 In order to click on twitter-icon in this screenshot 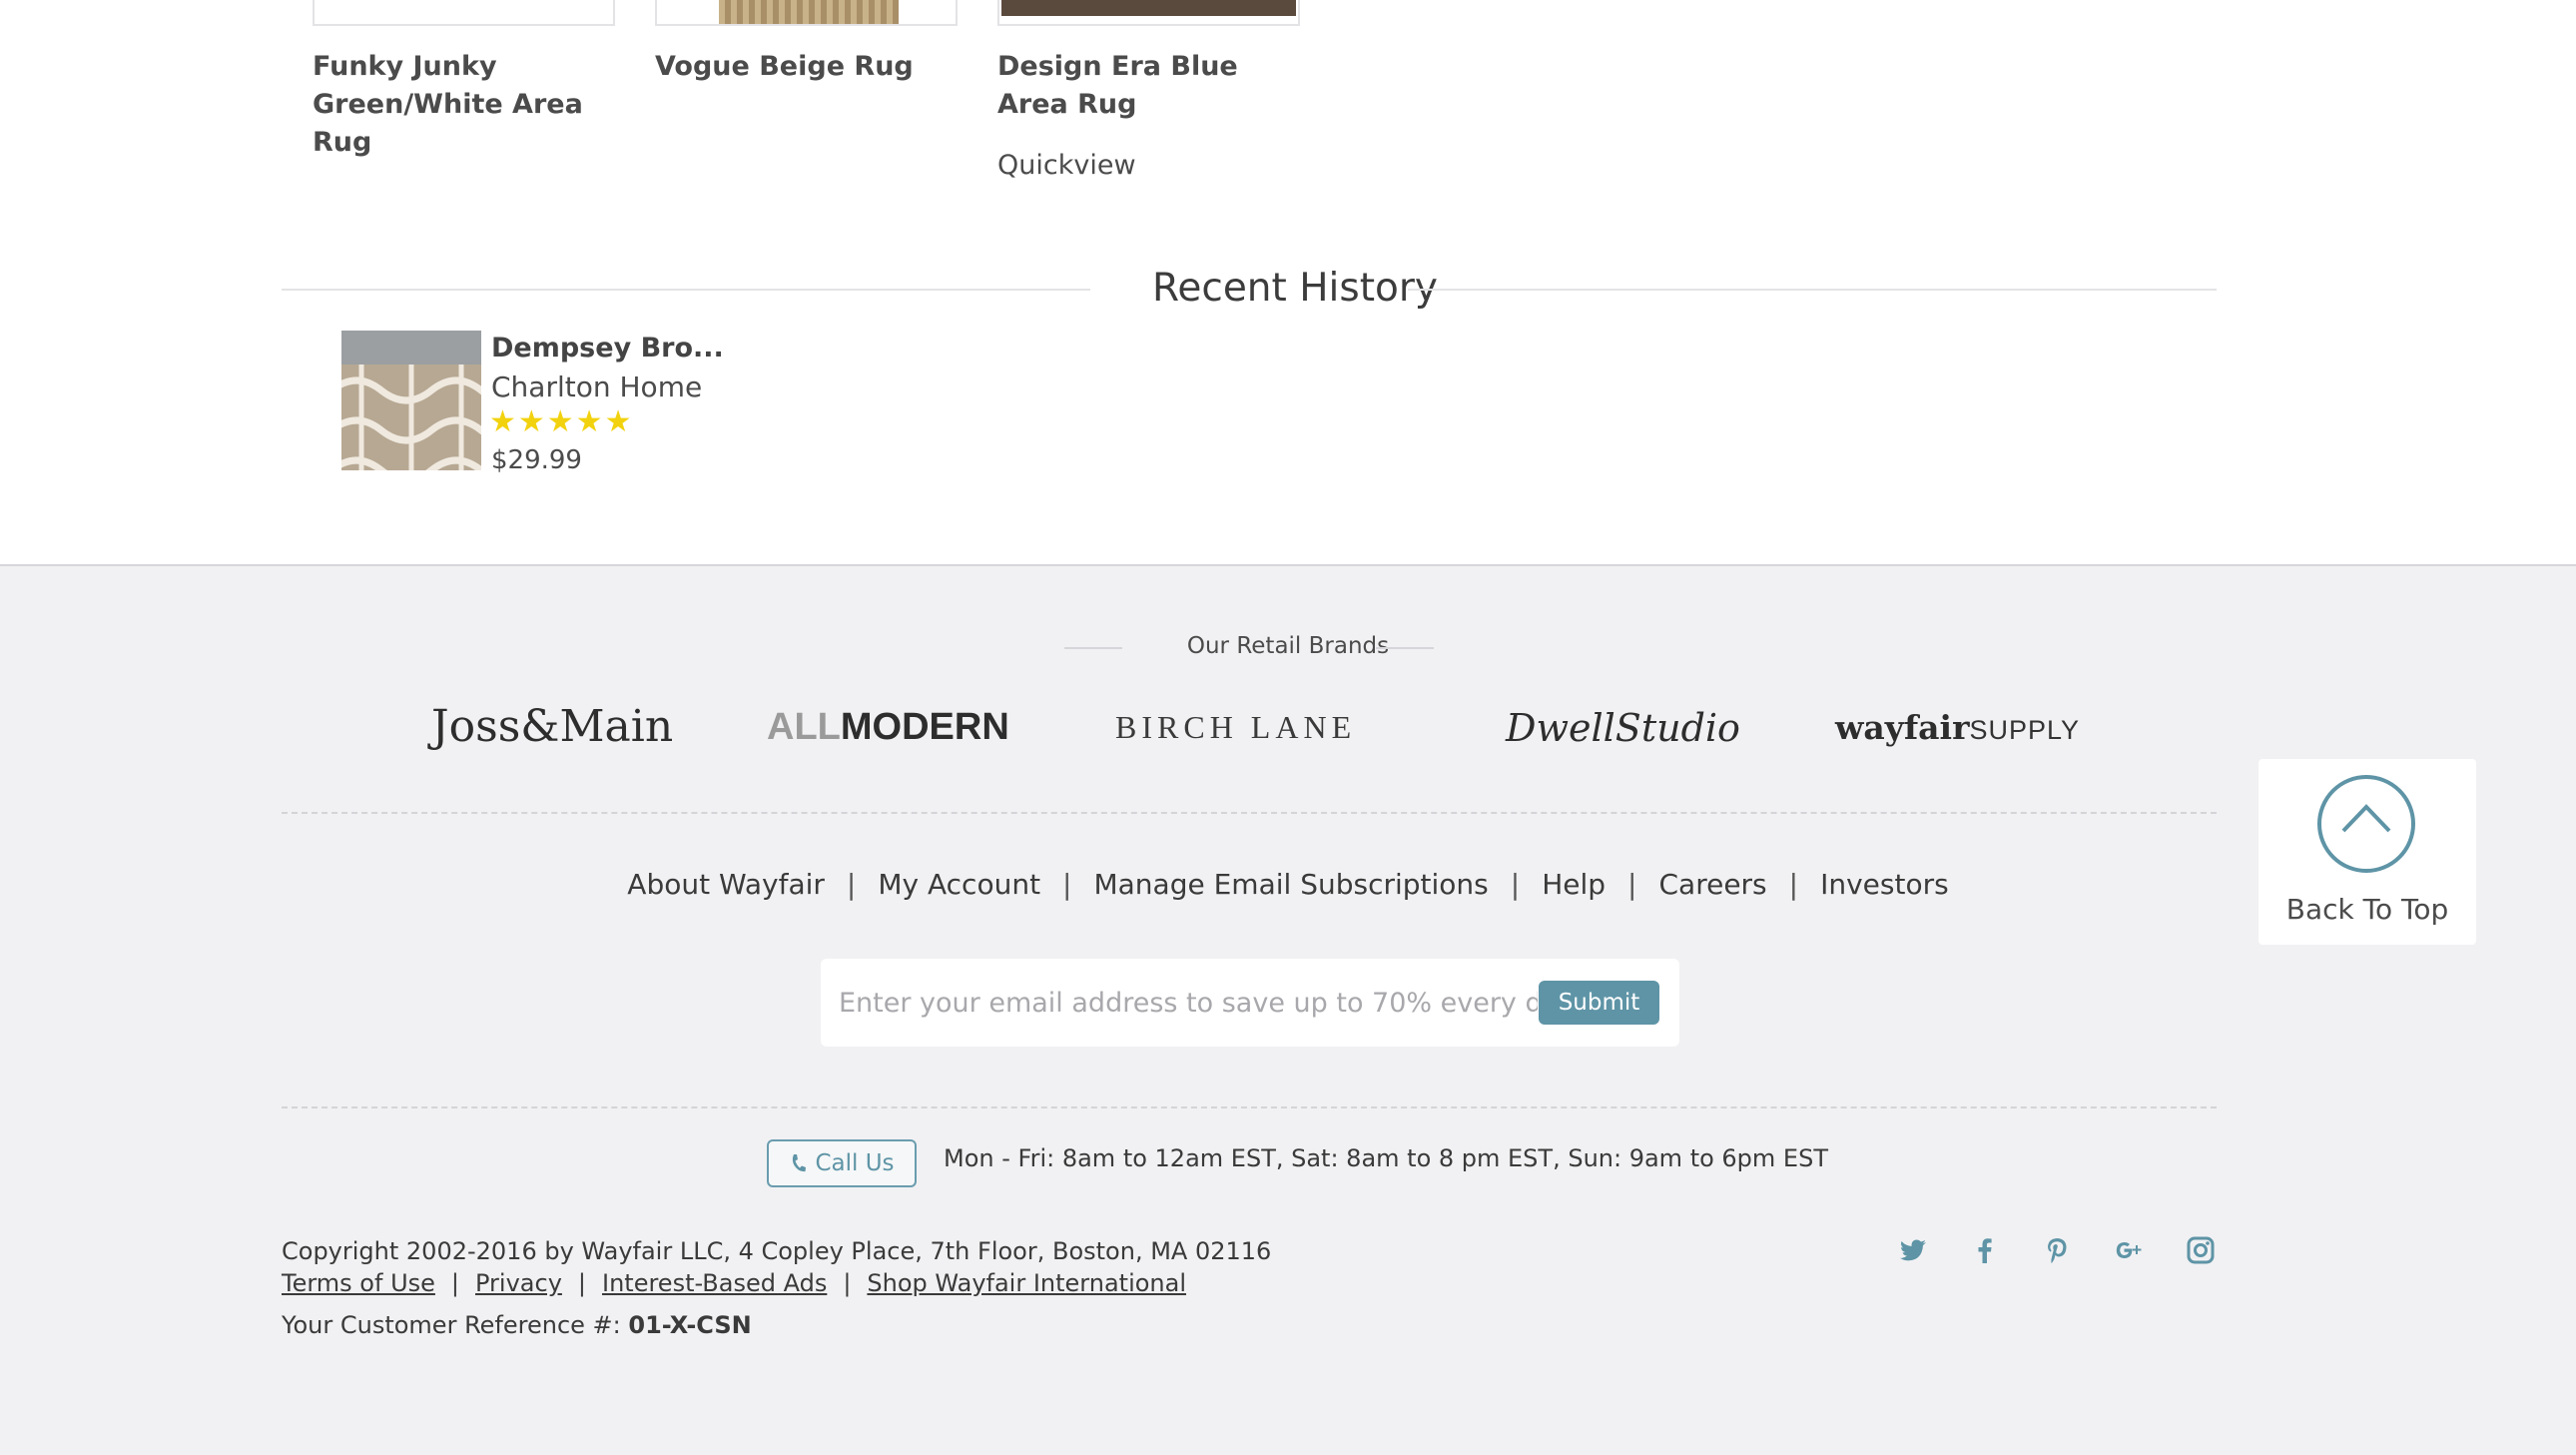, I will do `click(1913, 1250)`.